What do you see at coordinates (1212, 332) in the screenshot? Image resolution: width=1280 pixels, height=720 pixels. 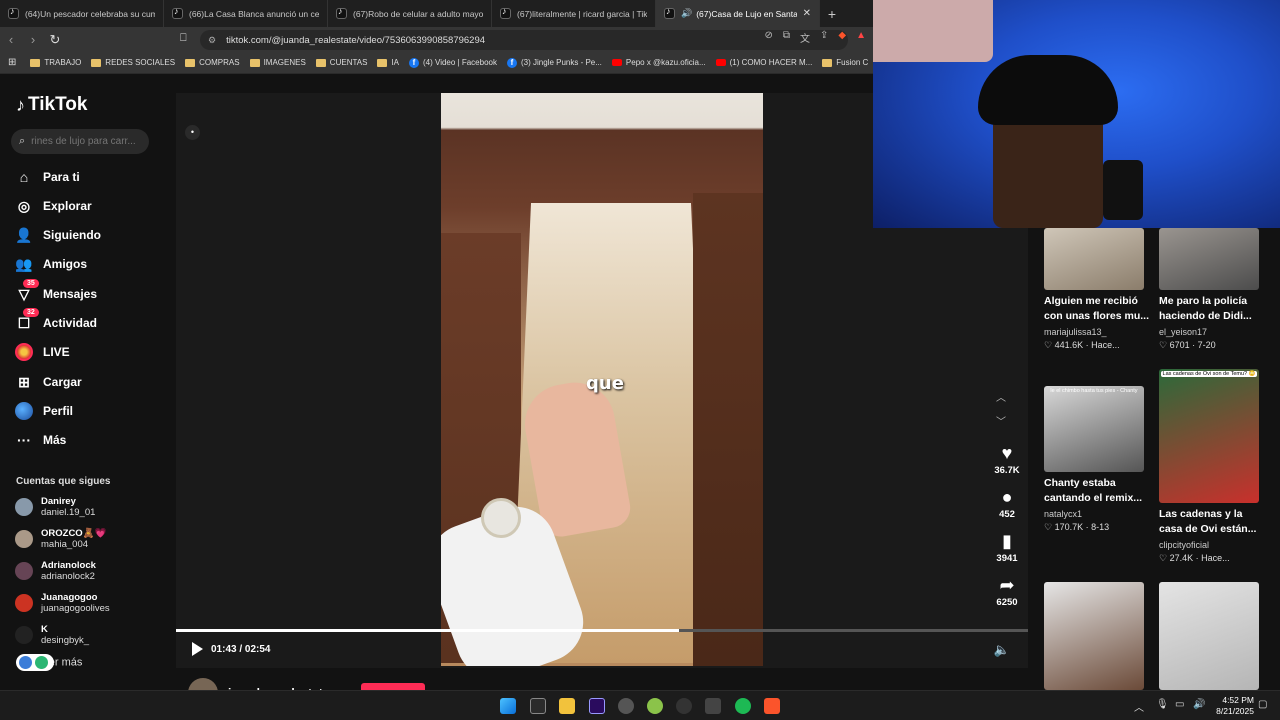 I see `video-author: el_yeison17` at bounding box center [1212, 332].